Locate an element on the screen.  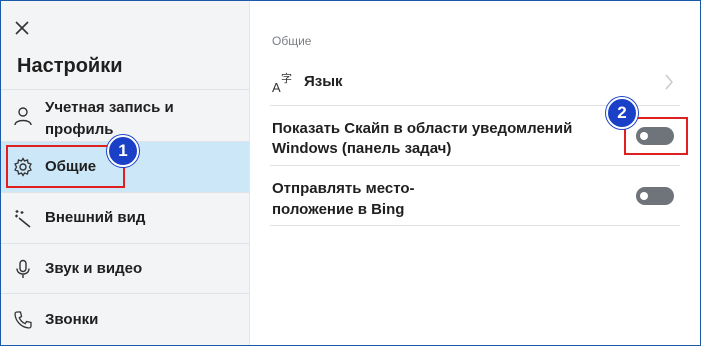
sidebar-item-label: профиль is located at coordinates (79, 129).